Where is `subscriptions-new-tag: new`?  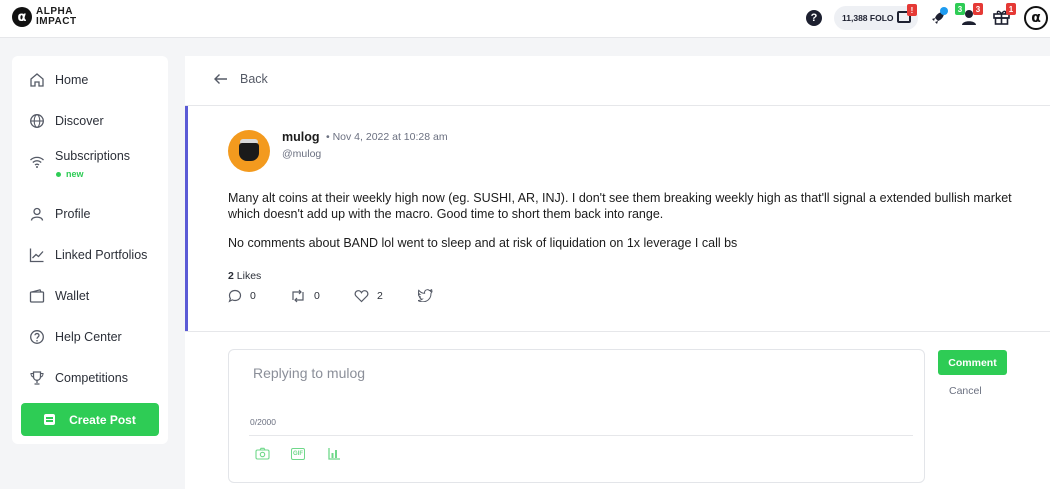
subscriptions-new-tag: new is located at coordinates (70, 174).